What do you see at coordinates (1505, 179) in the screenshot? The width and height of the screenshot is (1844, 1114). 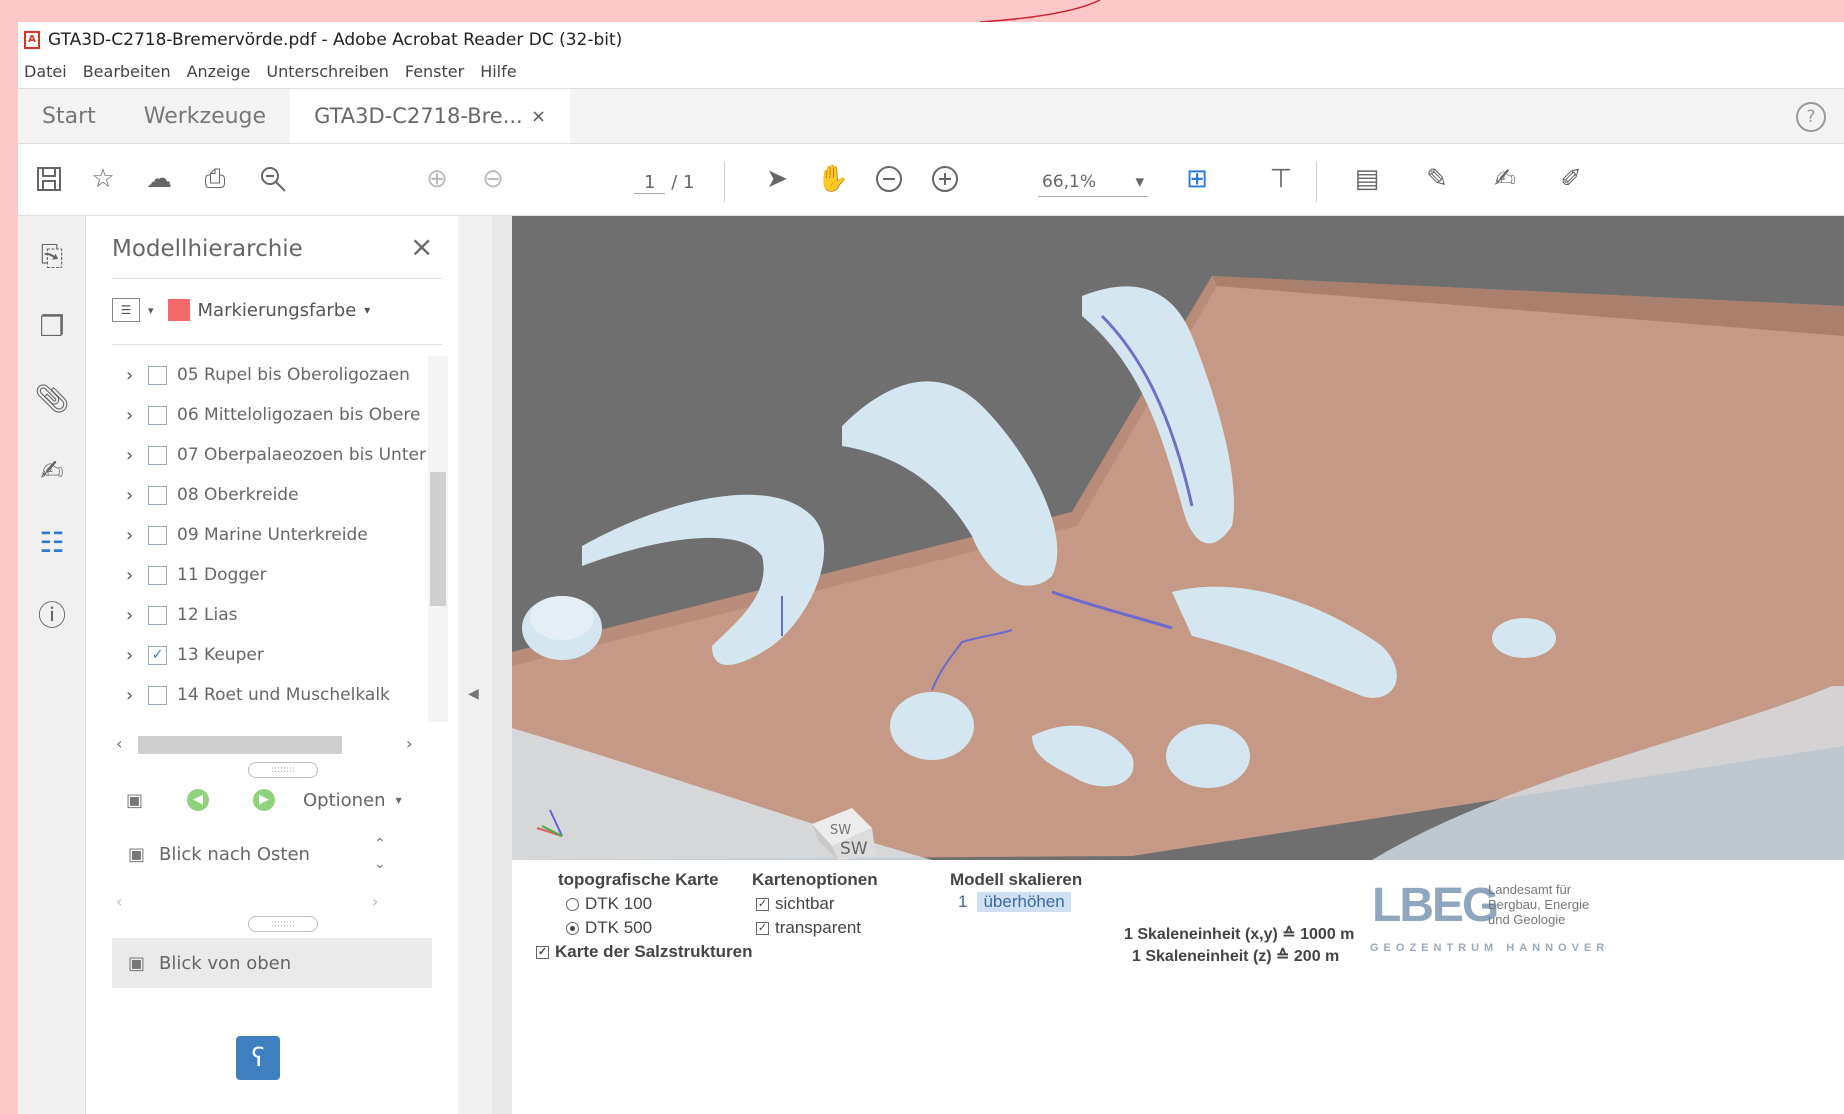 I see `sign-icon: ✍` at bounding box center [1505, 179].